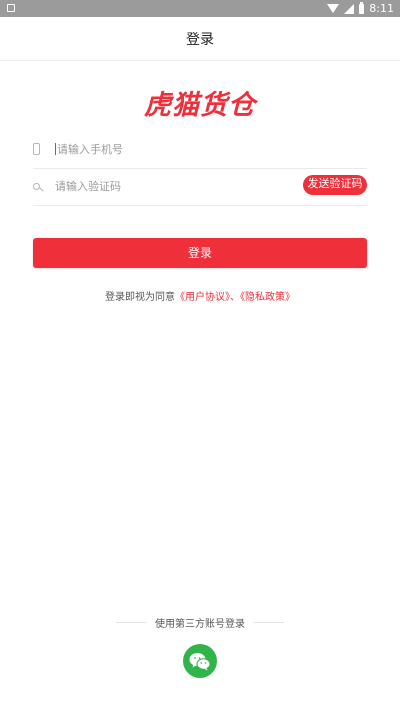  I want to click on wechat-login-button, so click(200, 661).